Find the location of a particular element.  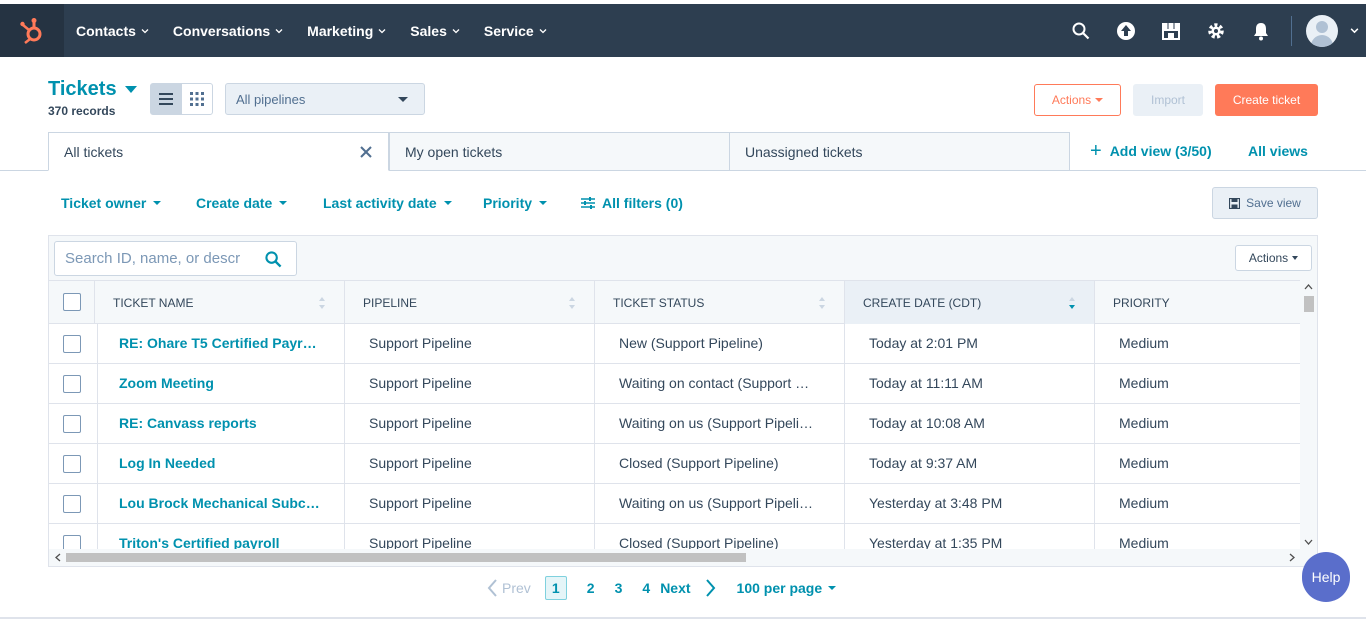

record-count: 370 records is located at coordinates (82, 111).